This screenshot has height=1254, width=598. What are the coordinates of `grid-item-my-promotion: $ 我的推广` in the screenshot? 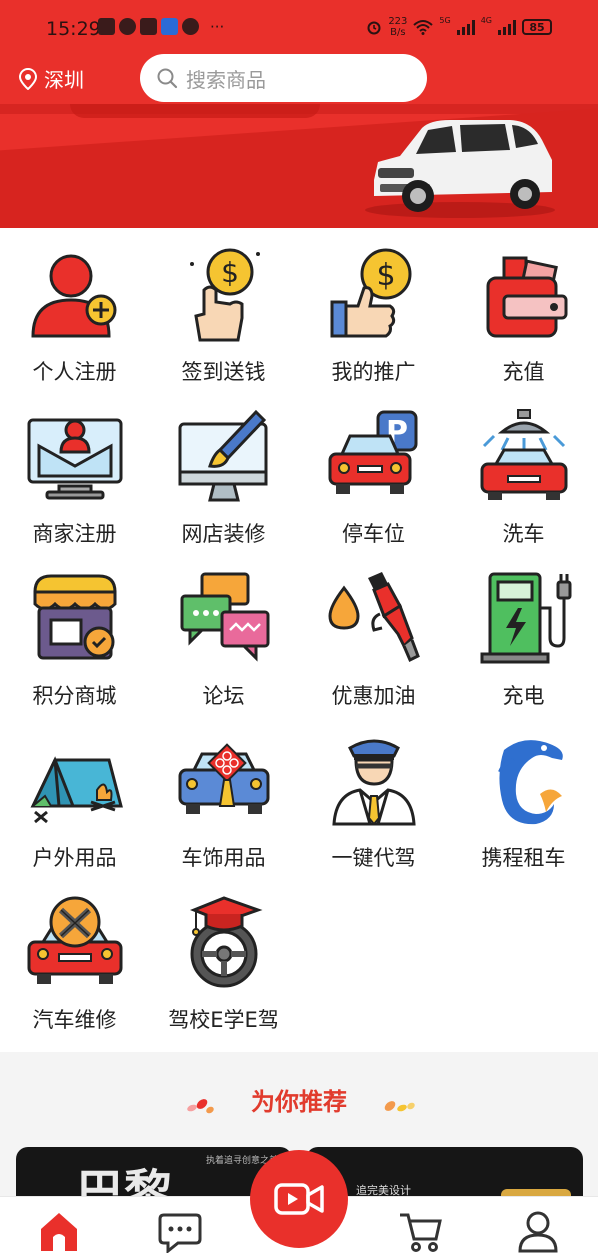 It's located at (373, 315).